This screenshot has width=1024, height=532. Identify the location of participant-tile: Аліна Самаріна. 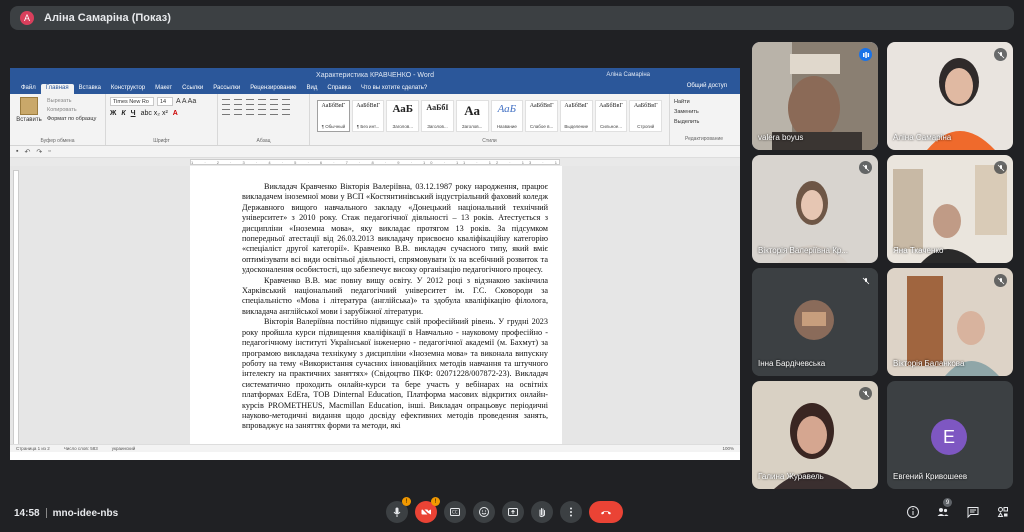
(950, 96).